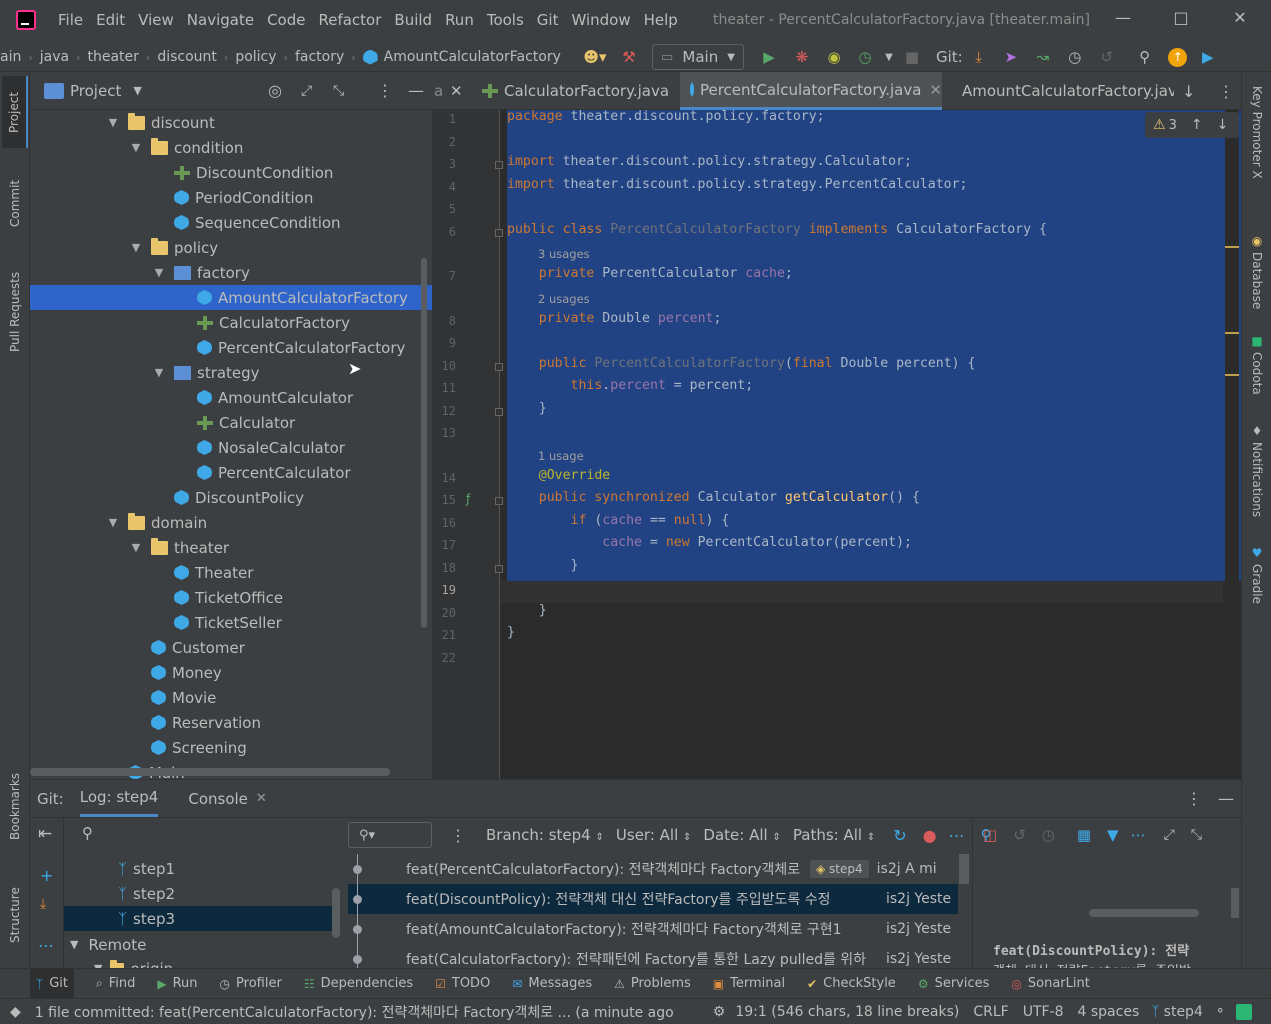  I want to click on tab-amount-calculator-factory: AmountCalculatorFactory.java, so click(1063, 91).